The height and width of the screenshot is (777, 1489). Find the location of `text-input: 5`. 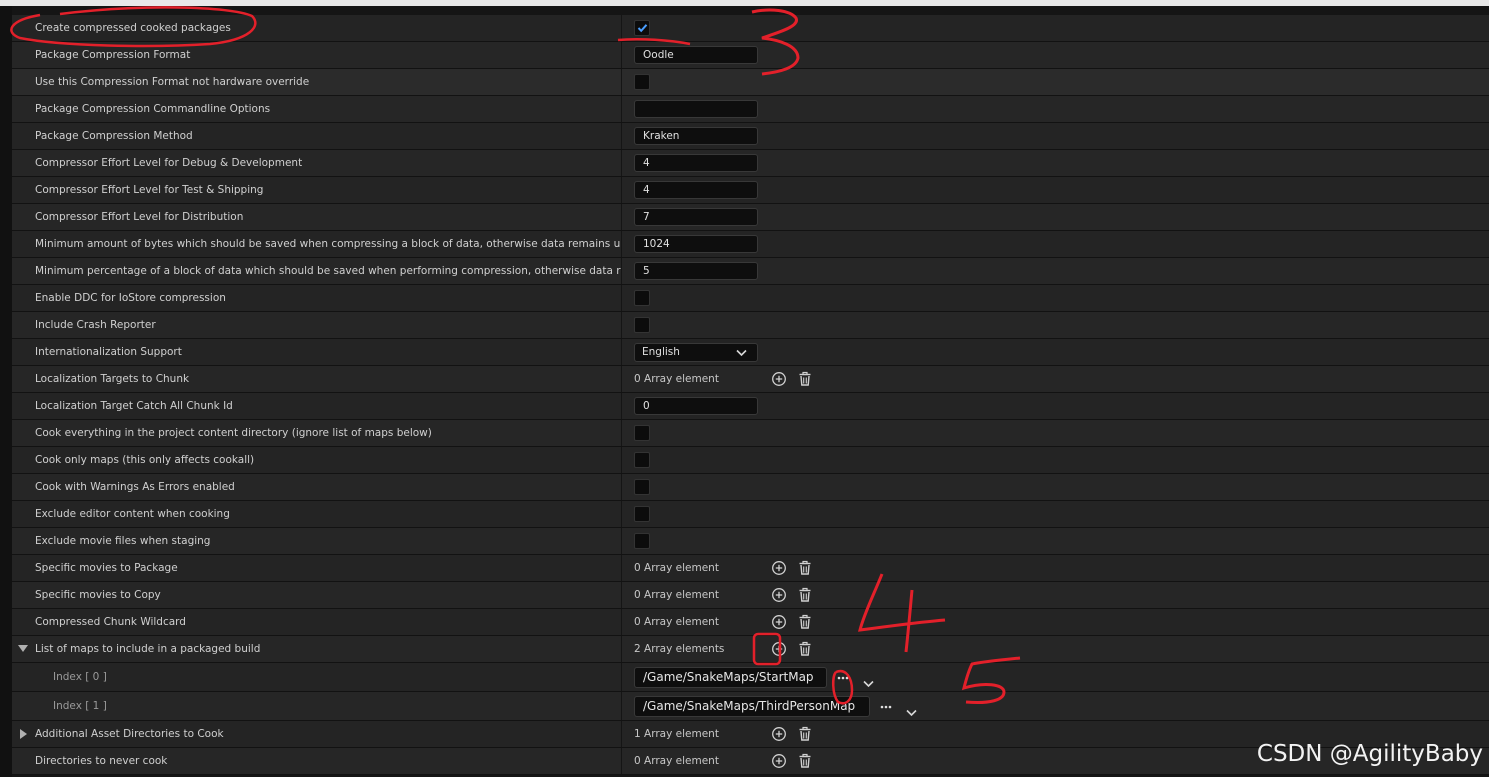

text-input: 5 is located at coordinates (696, 271).